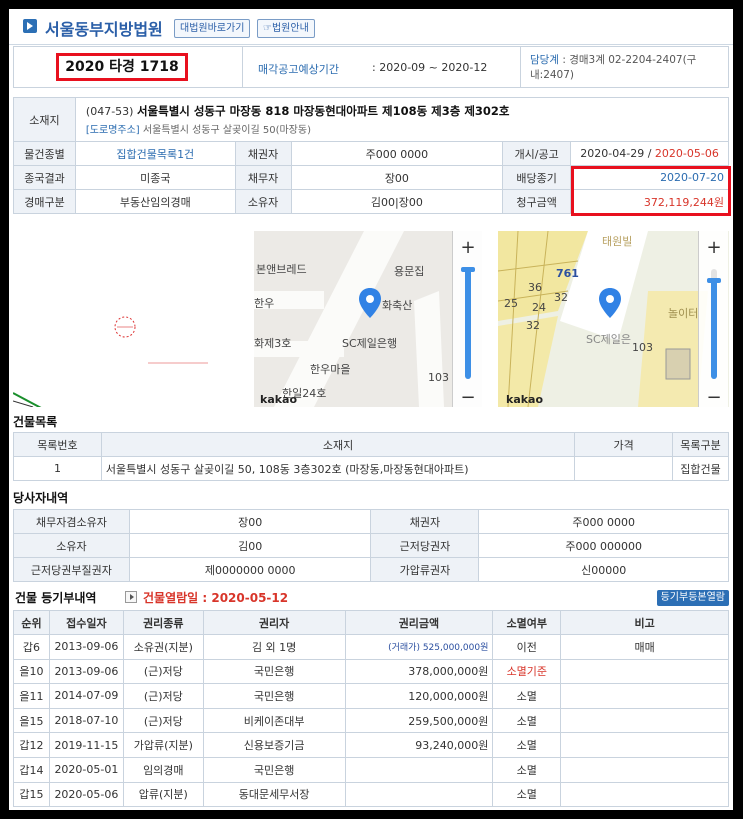 The image size is (743, 819). Describe the element at coordinates (617, 241) in the screenshot. I see `map-label: 태원빌` at that location.